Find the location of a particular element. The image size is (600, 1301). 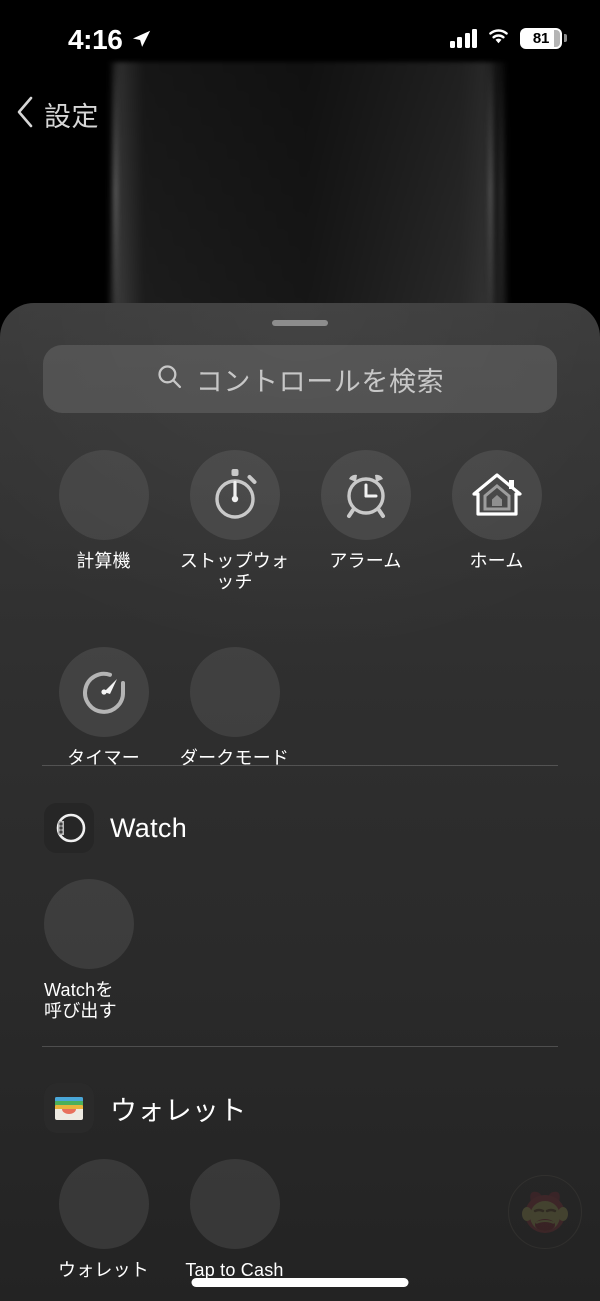

back-button: 設定 is located at coordinates (56, 114).